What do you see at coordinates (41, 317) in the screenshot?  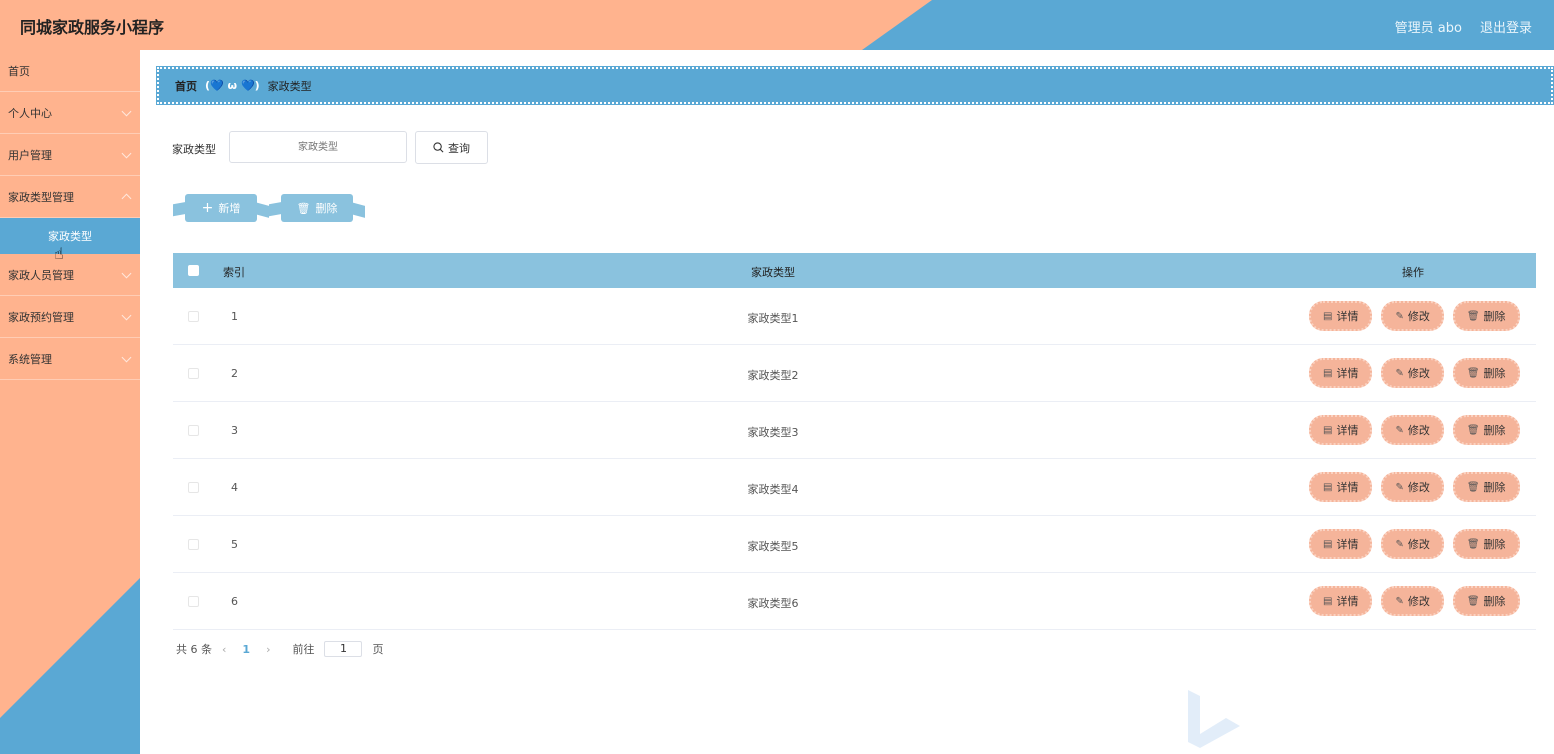 I see `sidebar-item-label: 家政预约管理` at bounding box center [41, 317].